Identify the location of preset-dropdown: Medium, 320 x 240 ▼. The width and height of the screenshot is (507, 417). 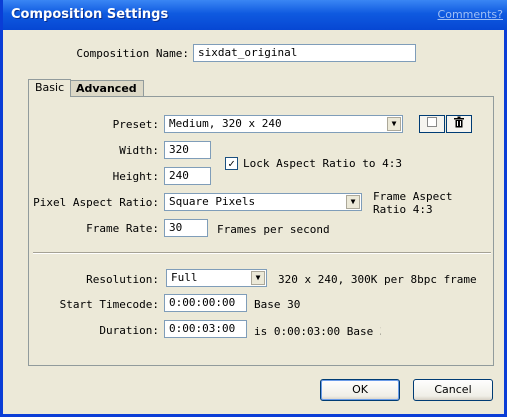
(283, 124).